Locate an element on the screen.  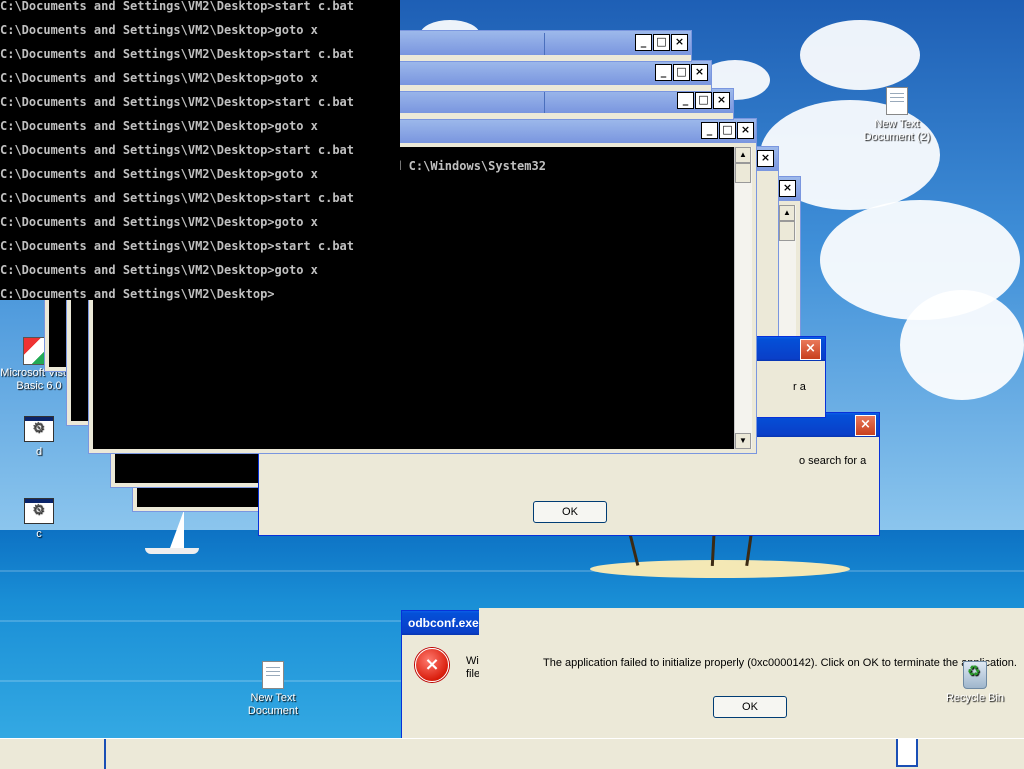
scroll-down-arrow: ▼ is located at coordinates (743, 441).